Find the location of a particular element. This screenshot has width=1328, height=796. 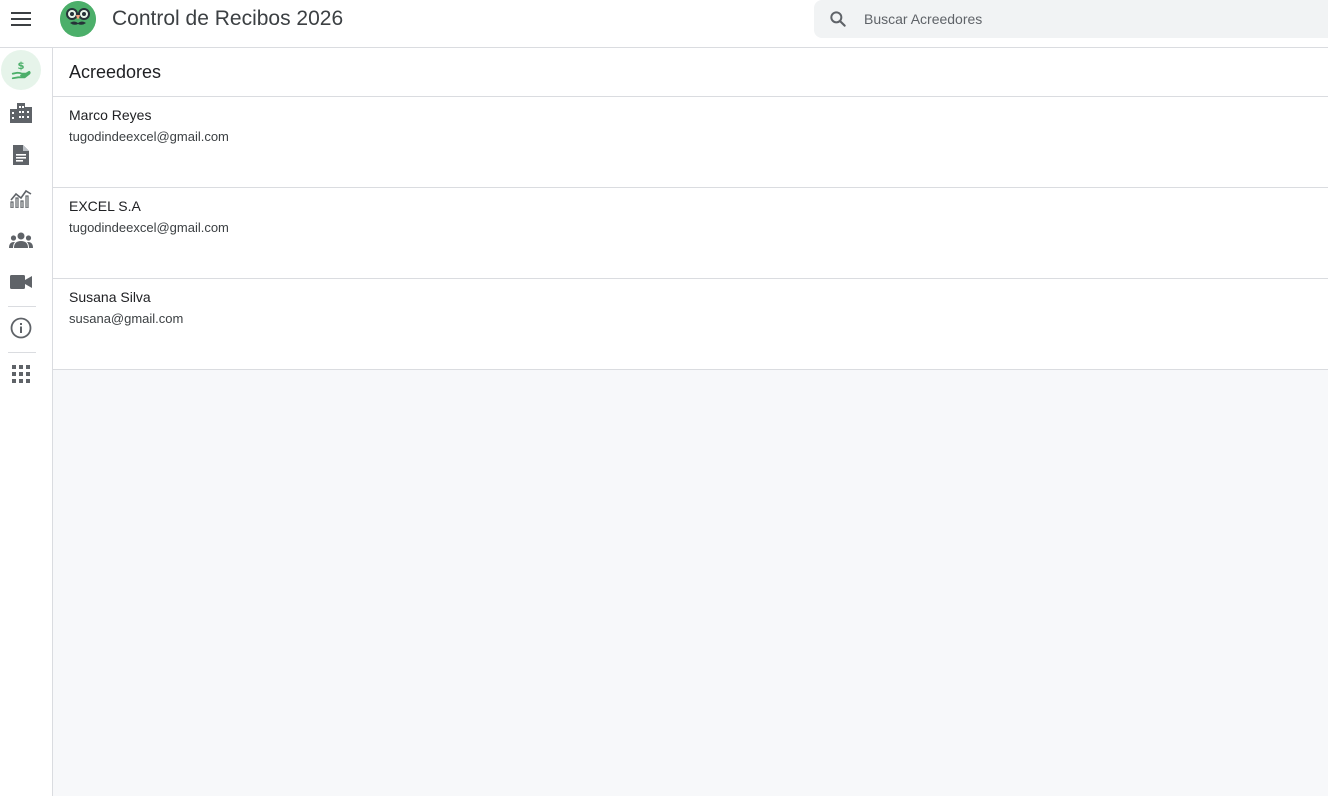

video-icon is located at coordinates (21, 282).